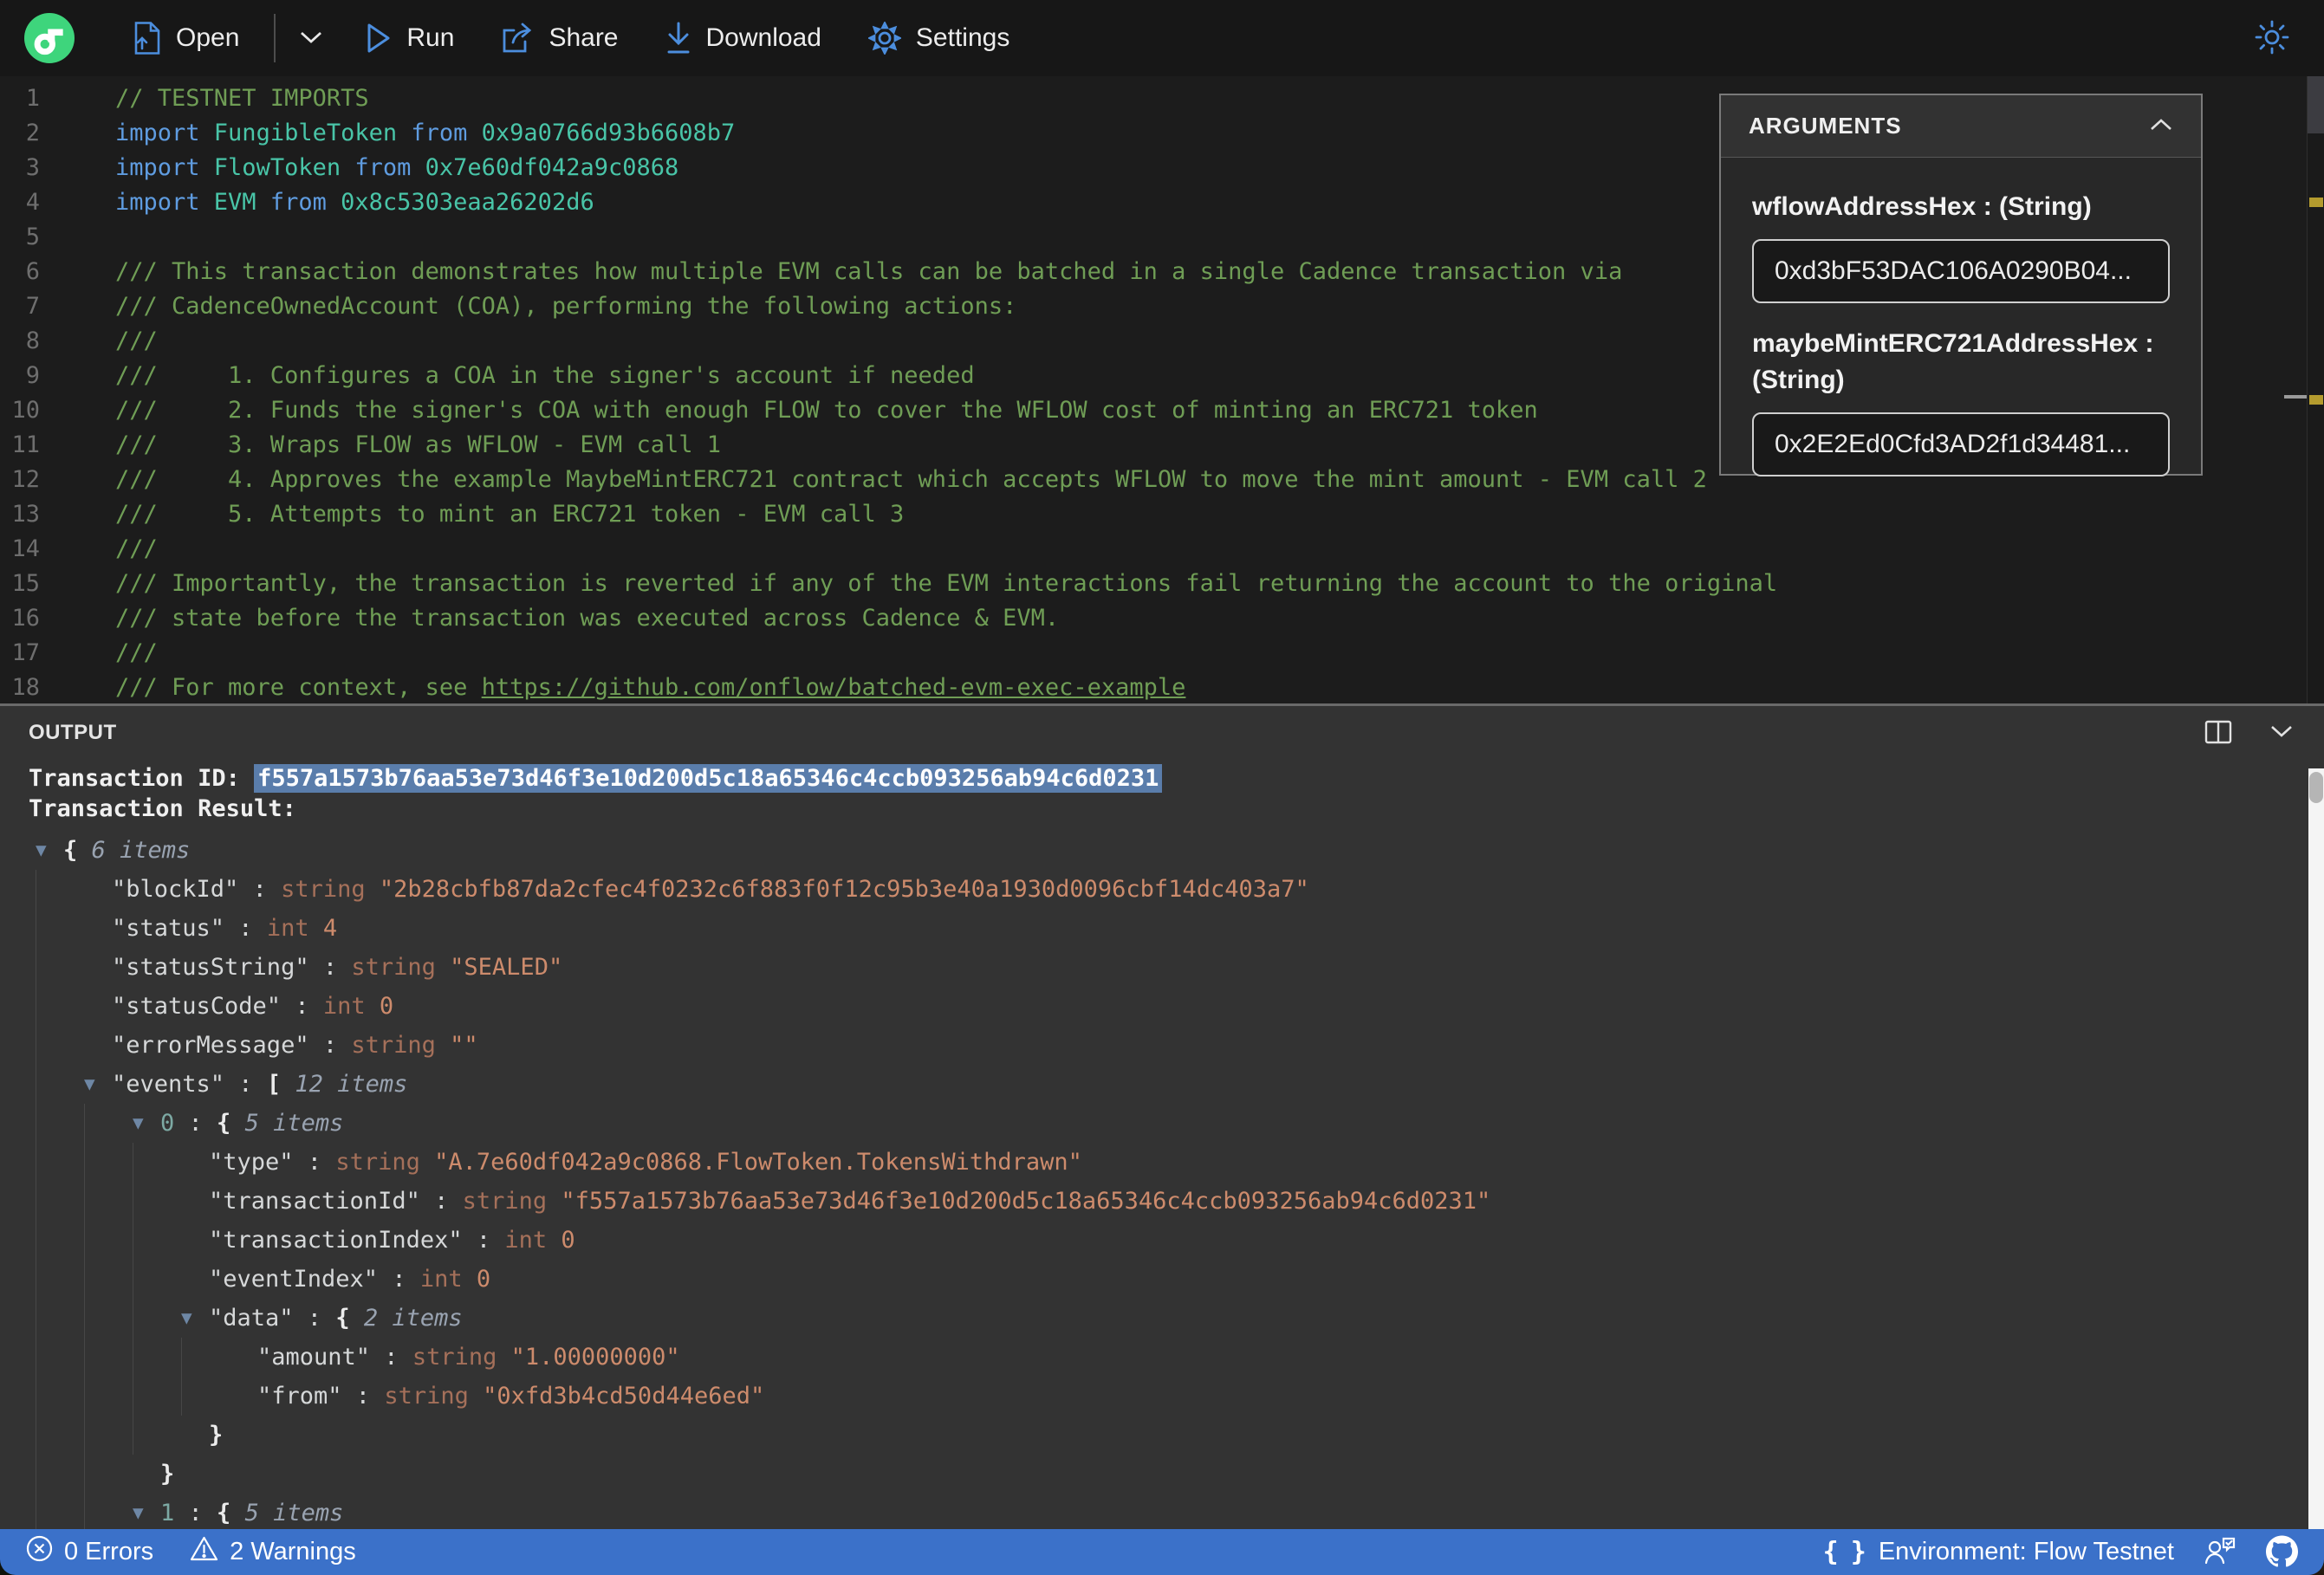  I want to click on split-view-button, so click(2218, 733).